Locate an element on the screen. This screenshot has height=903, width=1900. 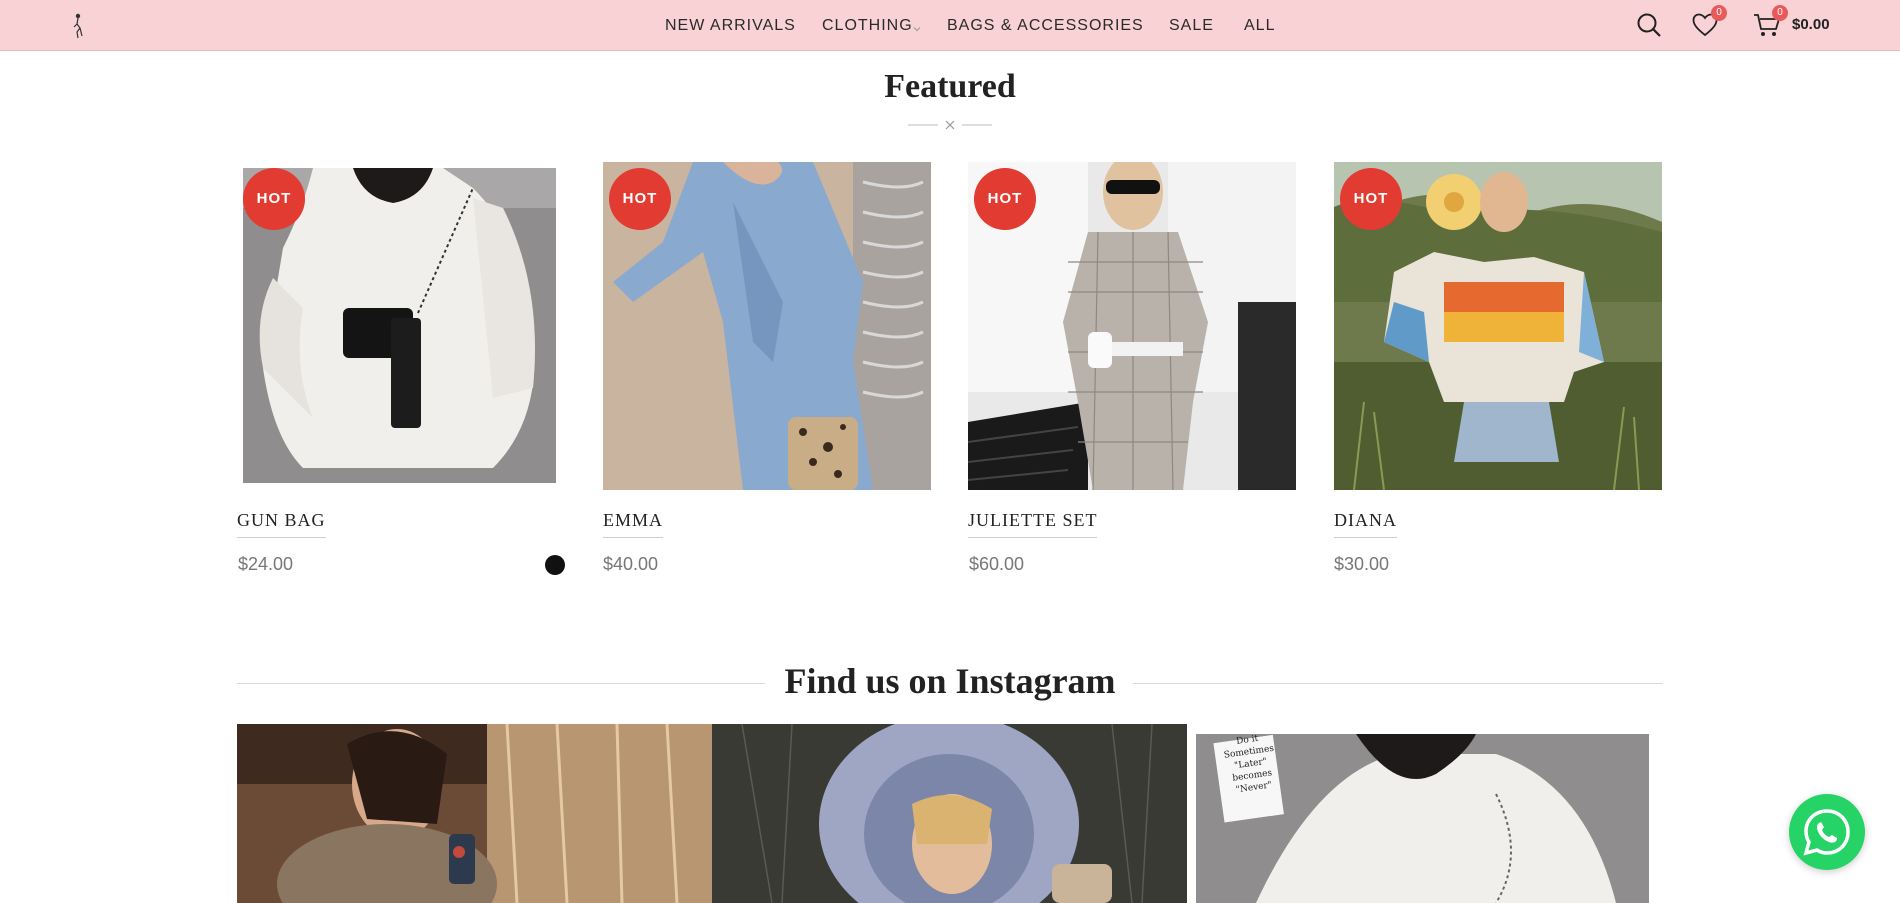
product-price: $24.00 is located at coordinates (266, 564).